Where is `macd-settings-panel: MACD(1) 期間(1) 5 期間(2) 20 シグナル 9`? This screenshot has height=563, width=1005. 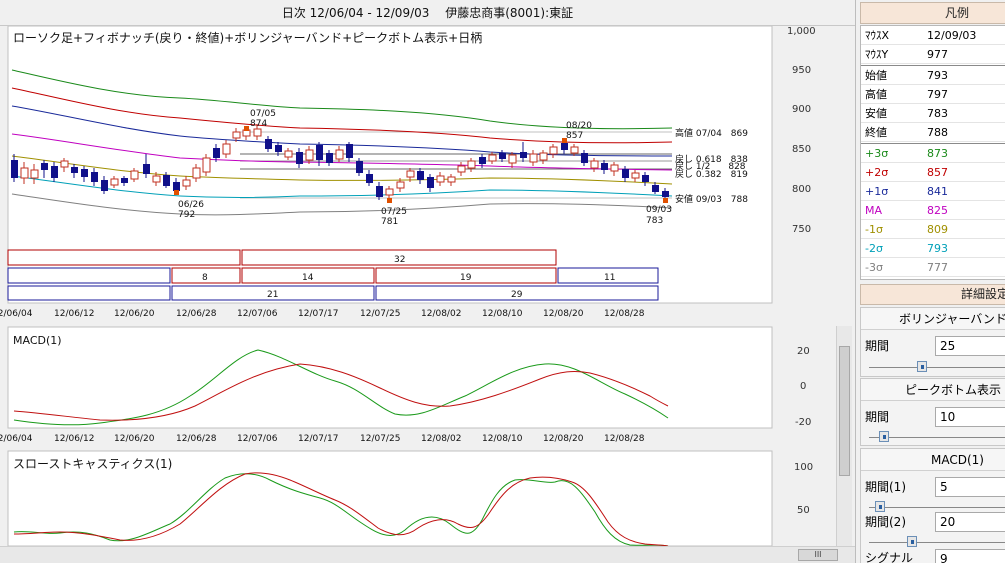 macd-settings-panel: MACD(1) 期間(1) 5 期間(2) 20 シグナル 9 is located at coordinates (932, 505).